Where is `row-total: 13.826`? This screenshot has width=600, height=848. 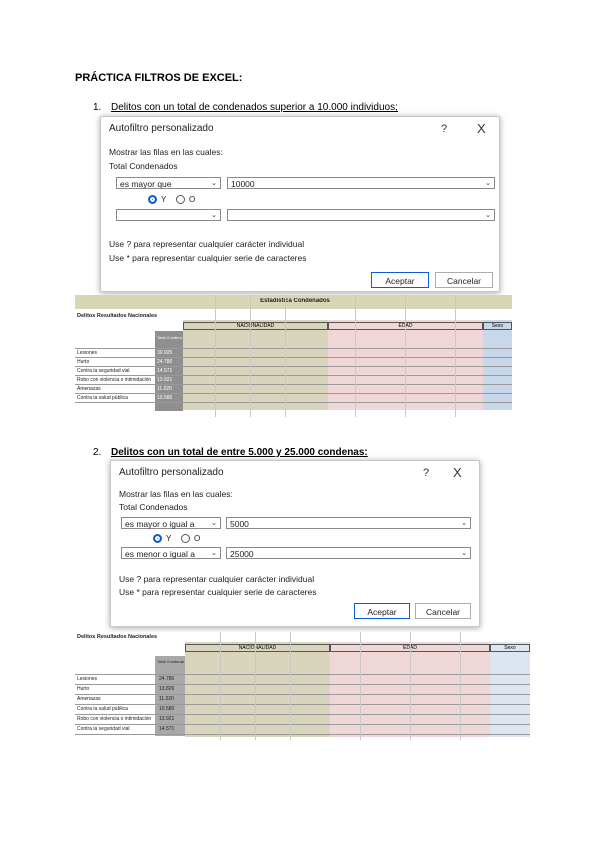
row-total: 13.826 is located at coordinates (167, 689).